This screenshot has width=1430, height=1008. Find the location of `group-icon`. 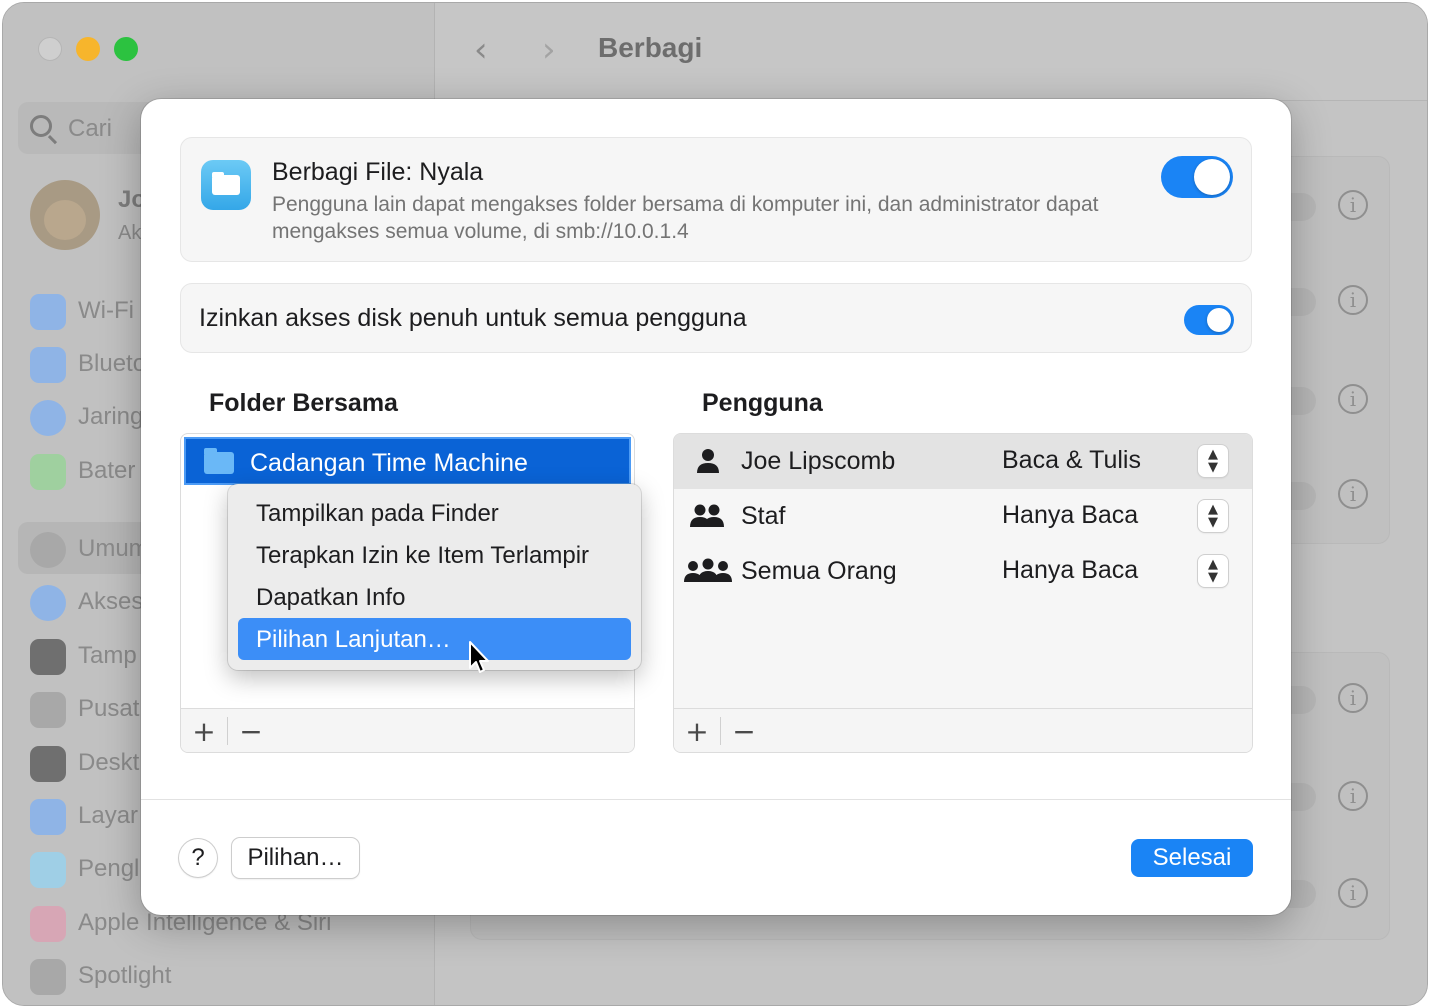

group-icon is located at coordinates (707, 515).